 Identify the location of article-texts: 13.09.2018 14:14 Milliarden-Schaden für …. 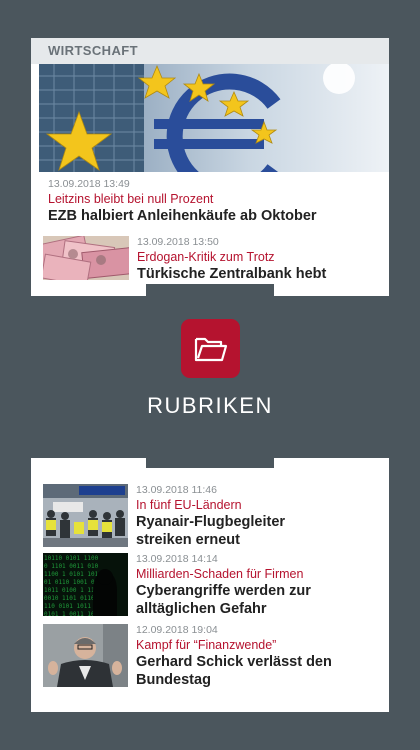
(219, 585).